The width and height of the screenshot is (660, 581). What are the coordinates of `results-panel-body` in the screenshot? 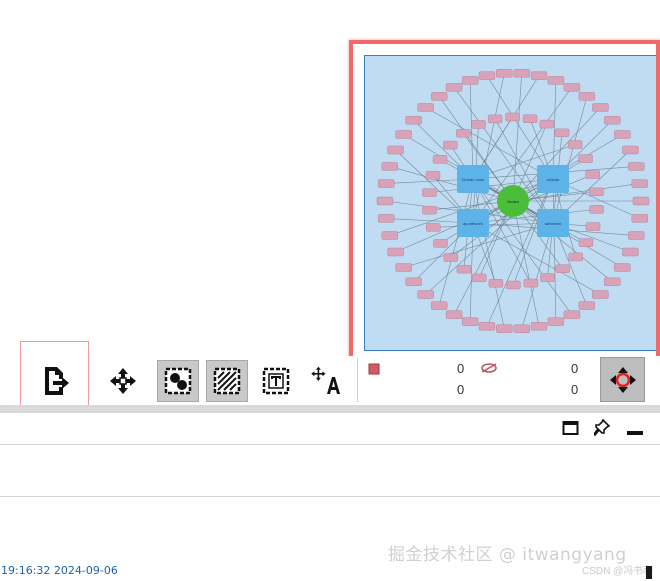 It's located at (330, 471).